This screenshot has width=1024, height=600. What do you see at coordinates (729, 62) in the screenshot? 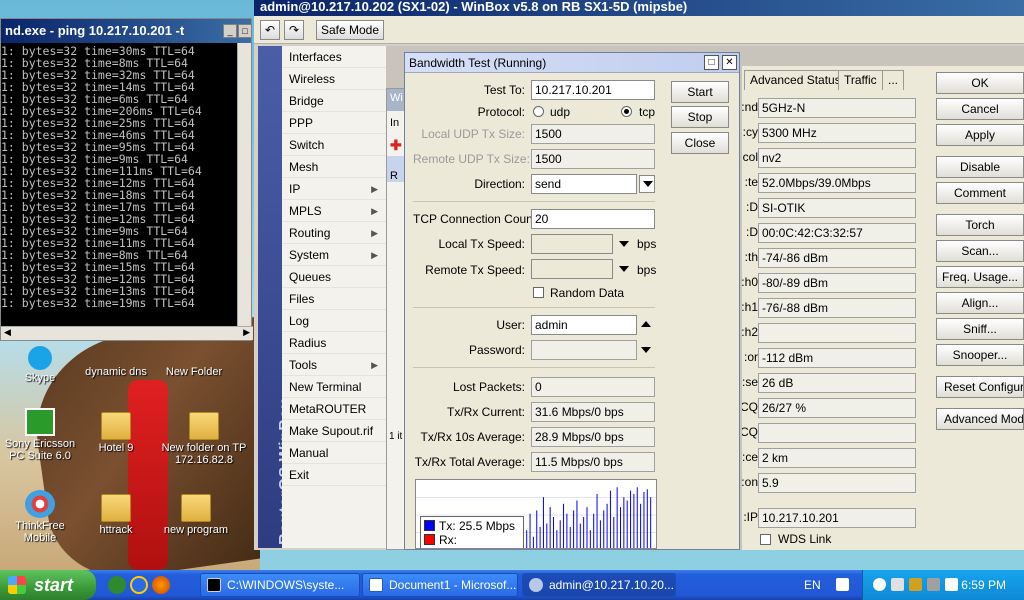
I see `close-icon: ✕` at bounding box center [729, 62].